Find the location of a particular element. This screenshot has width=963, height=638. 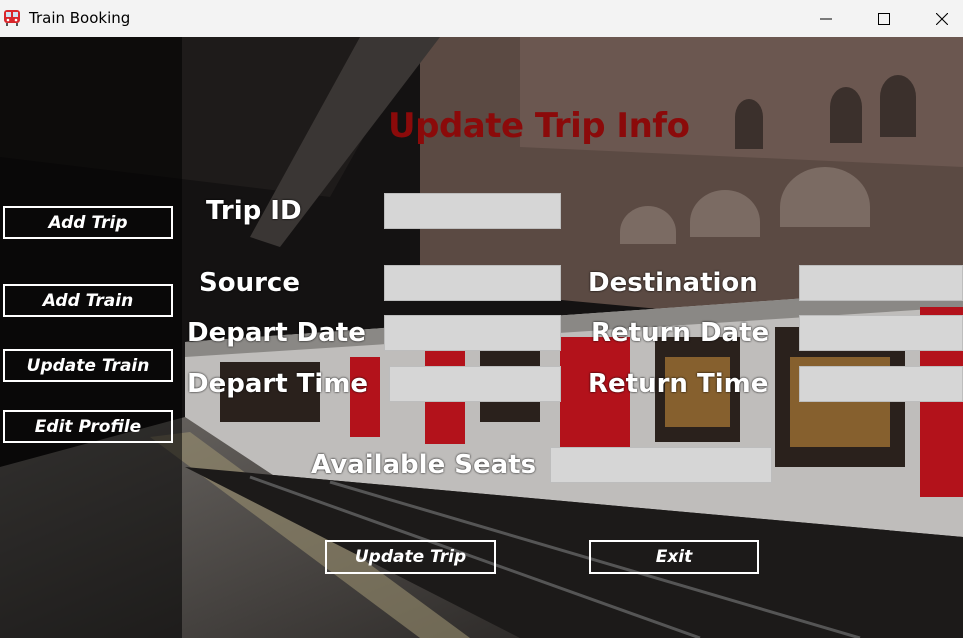

trip-id-field is located at coordinates (472, 211).